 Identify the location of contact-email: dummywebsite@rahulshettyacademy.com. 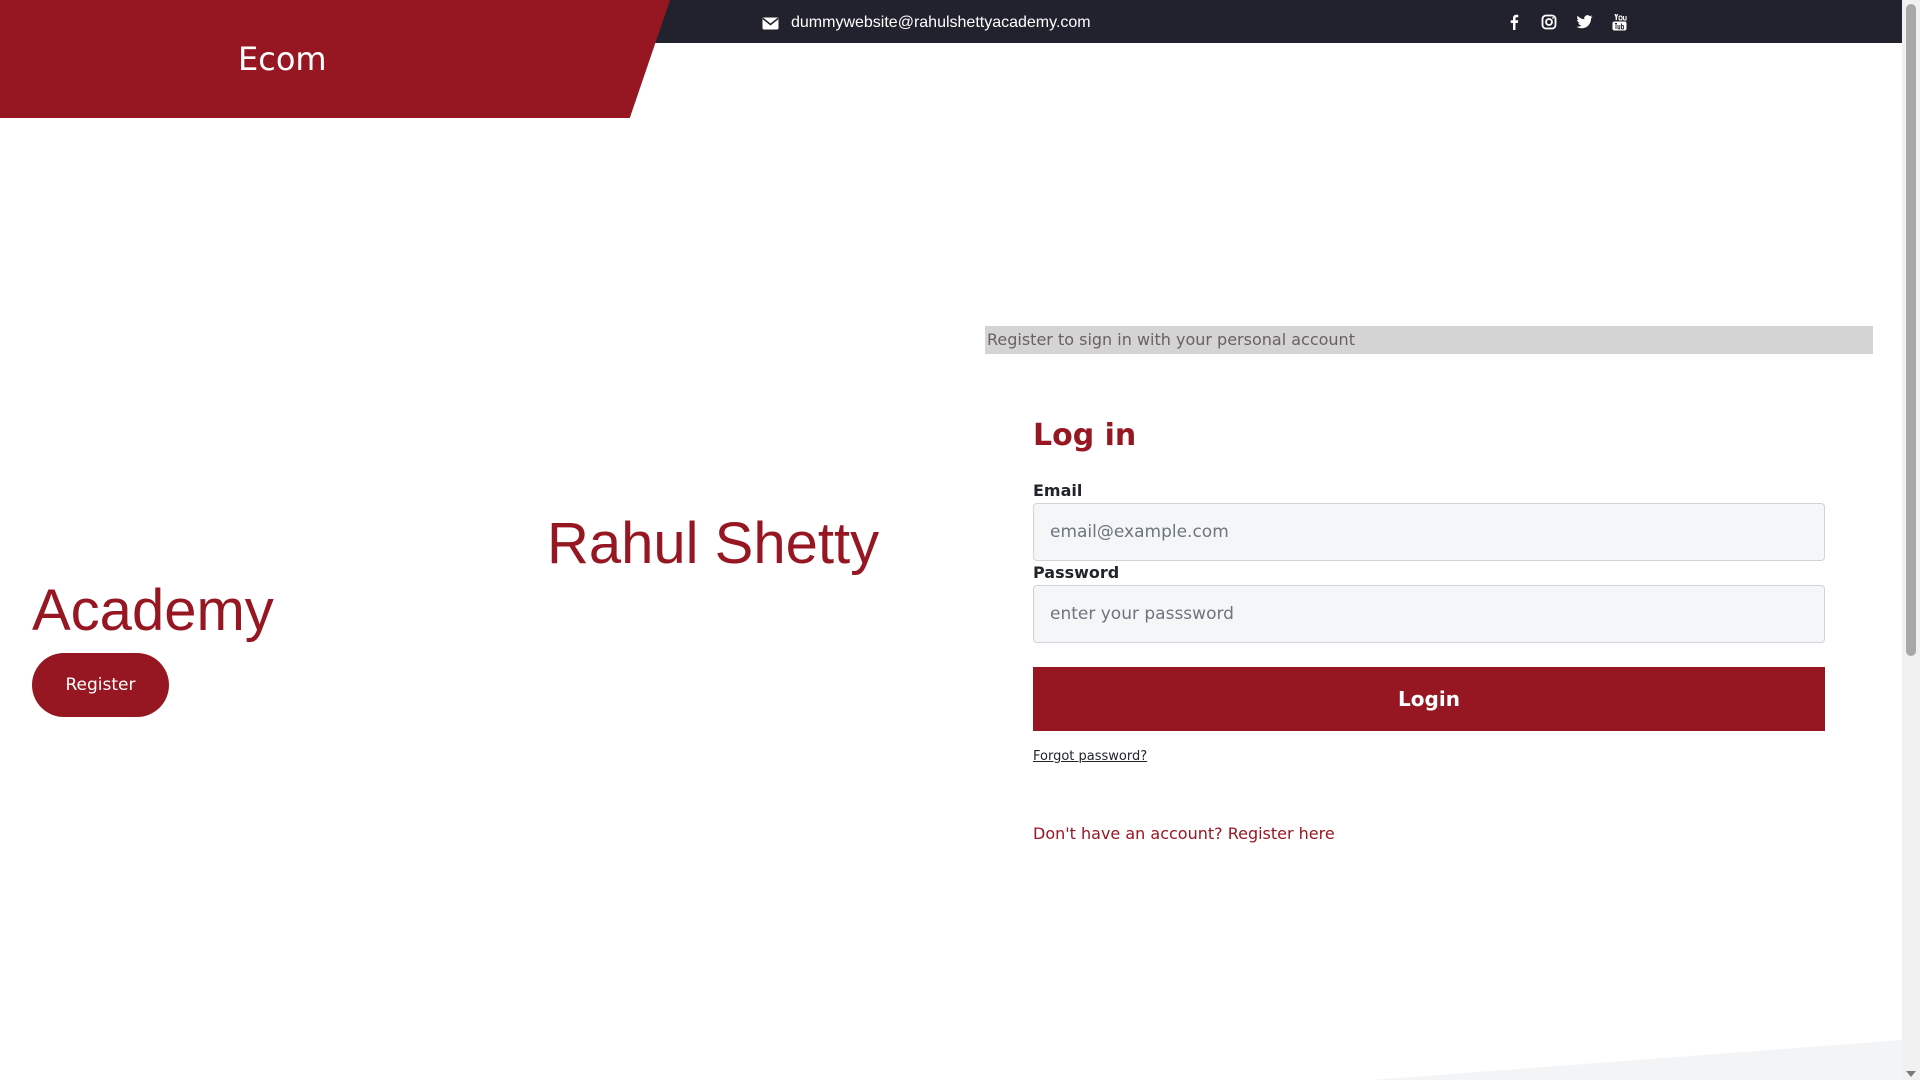
(926, 23).